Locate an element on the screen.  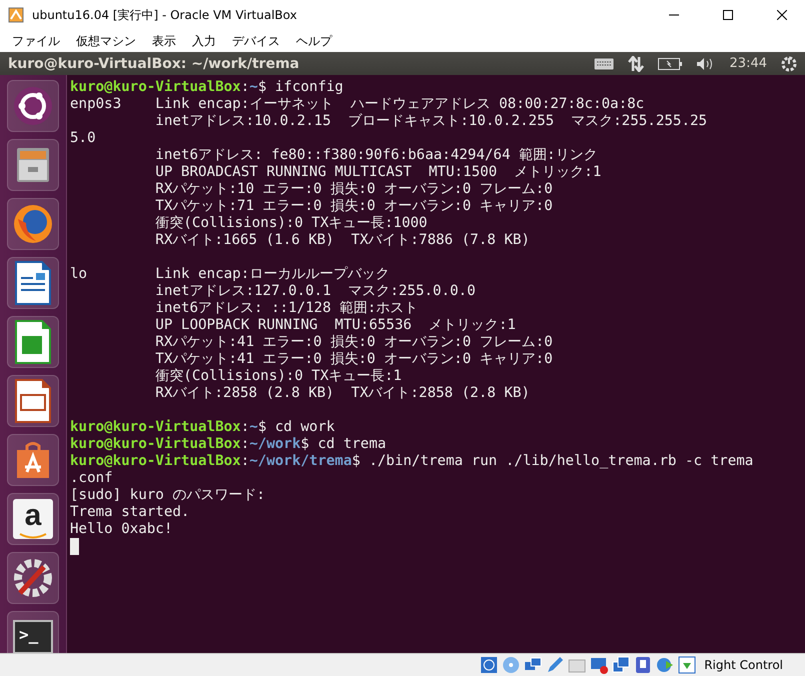
terminal-line: kuro@kuro-VirtualBox:~/work$ cd trema is located at coordinates (229, 444).